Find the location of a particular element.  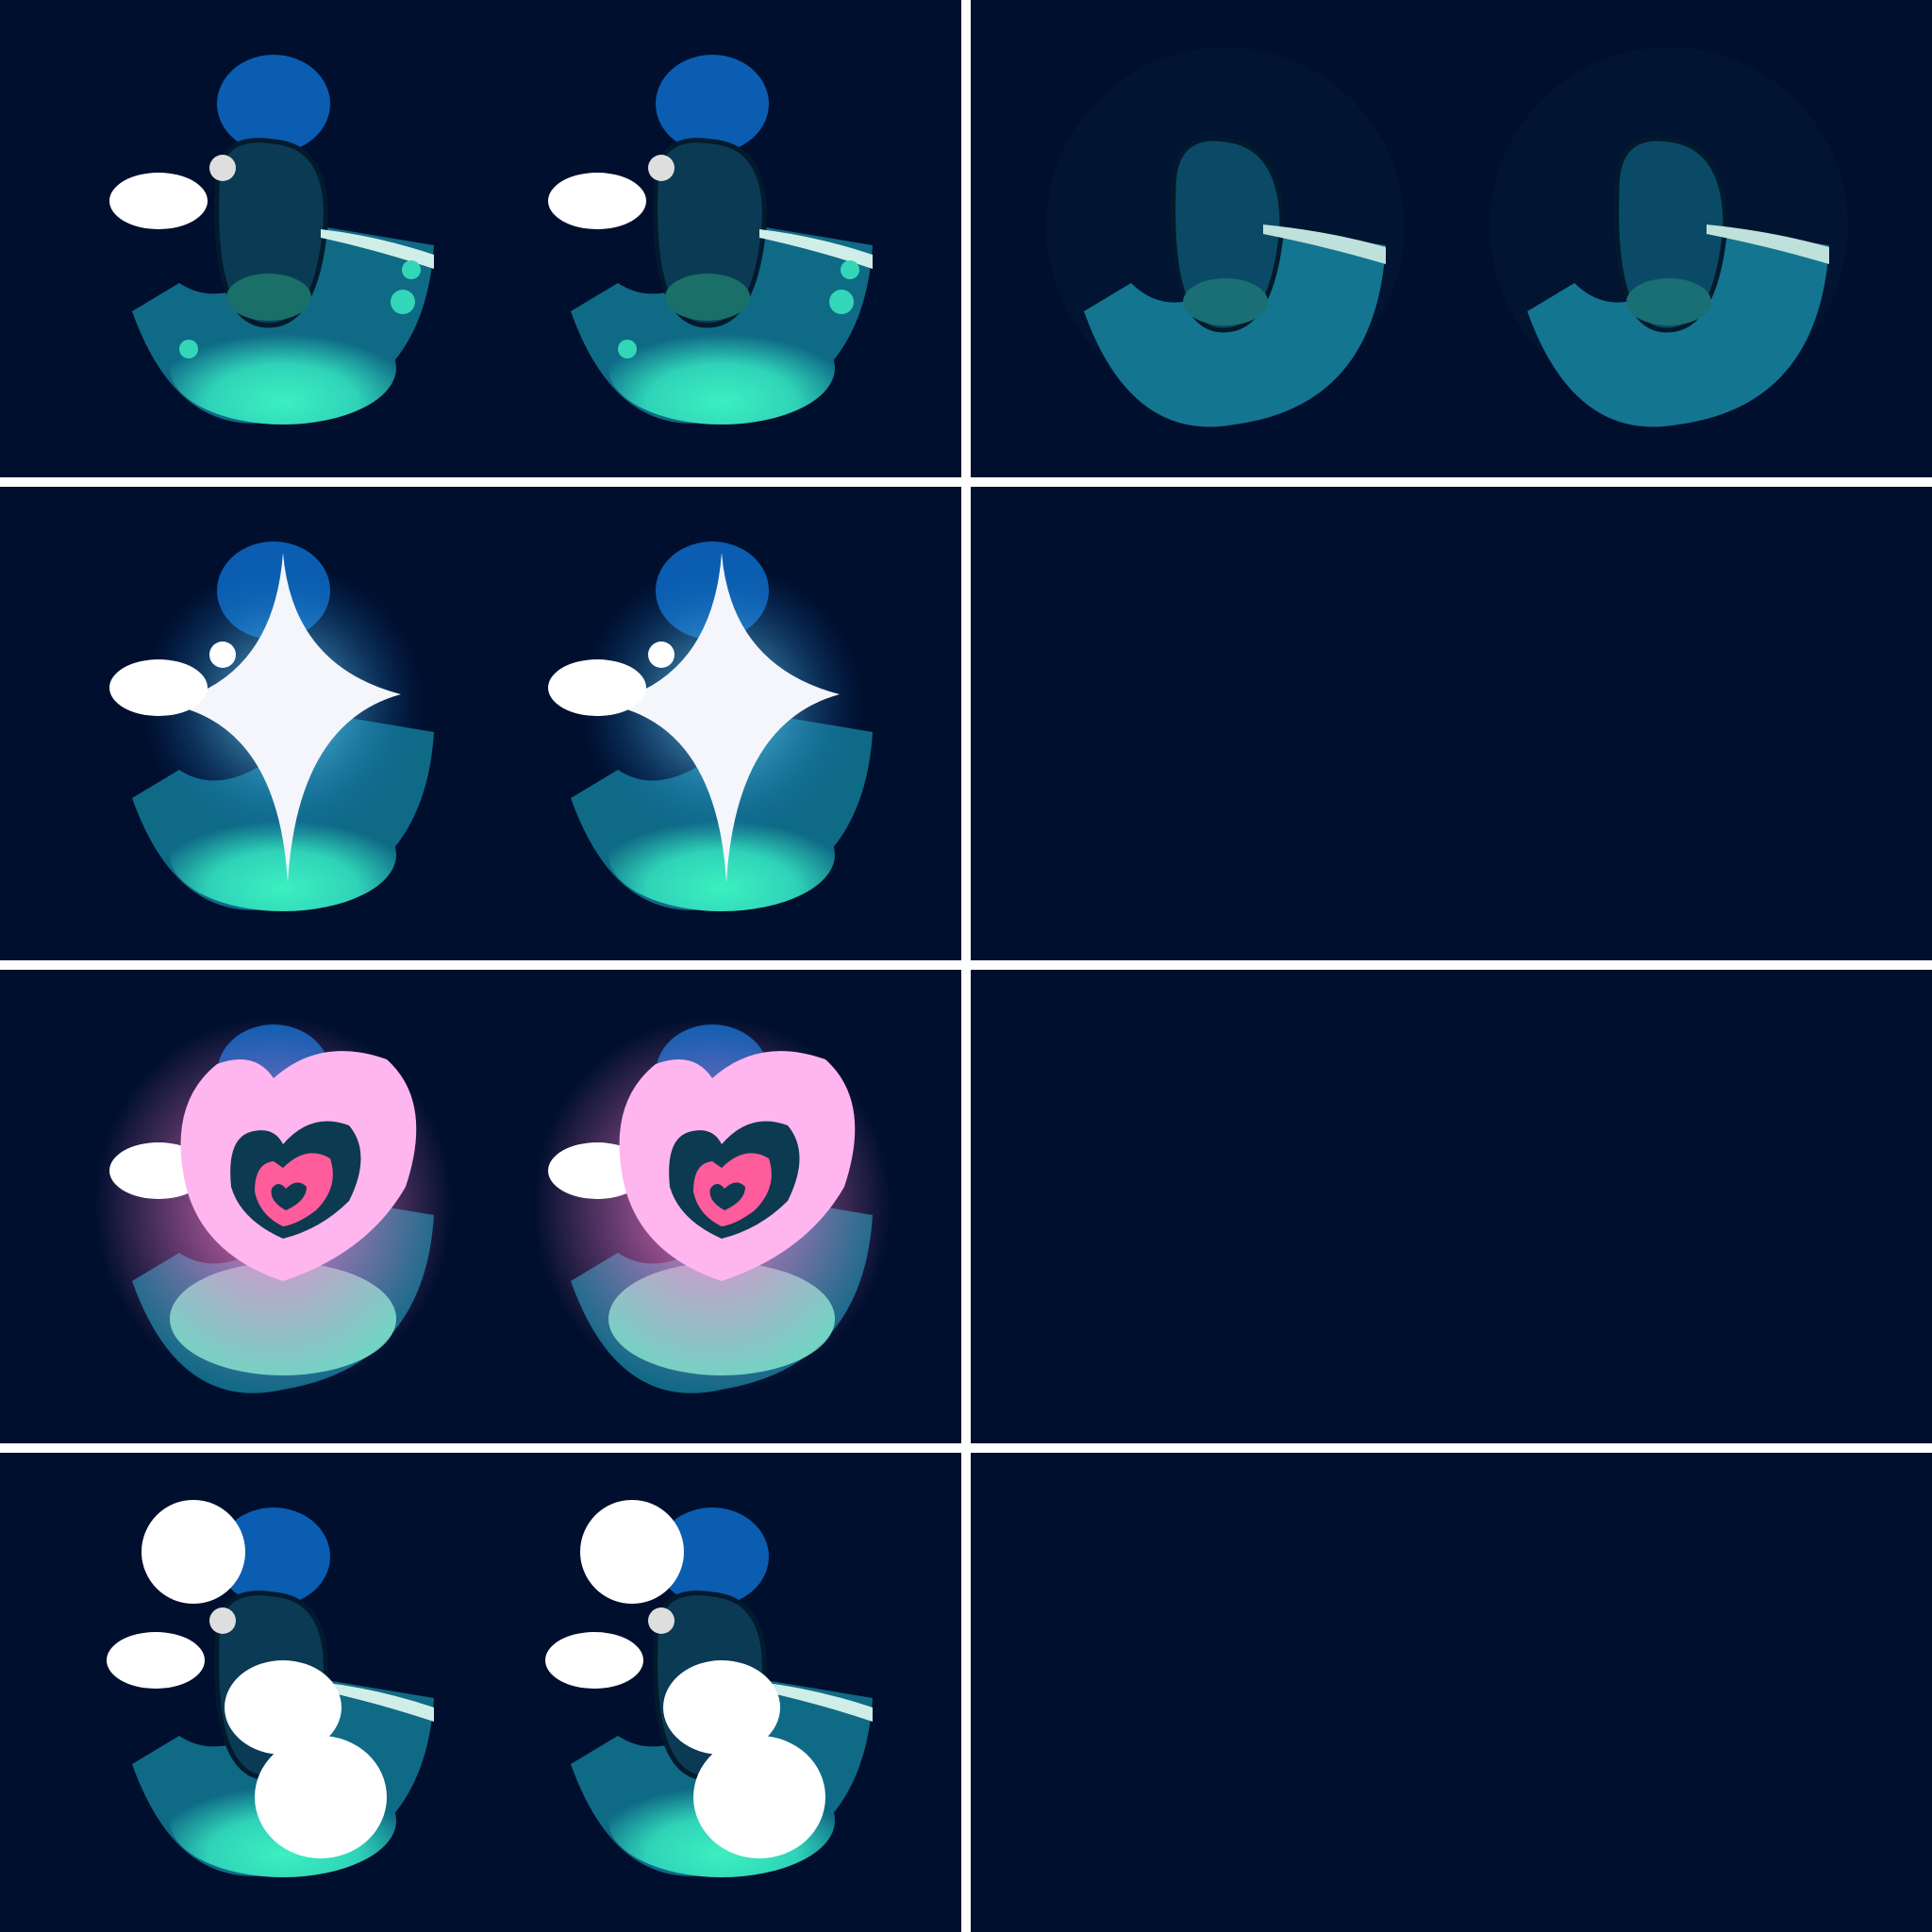

heart-eye-right is located at coordinates (712, 1206).